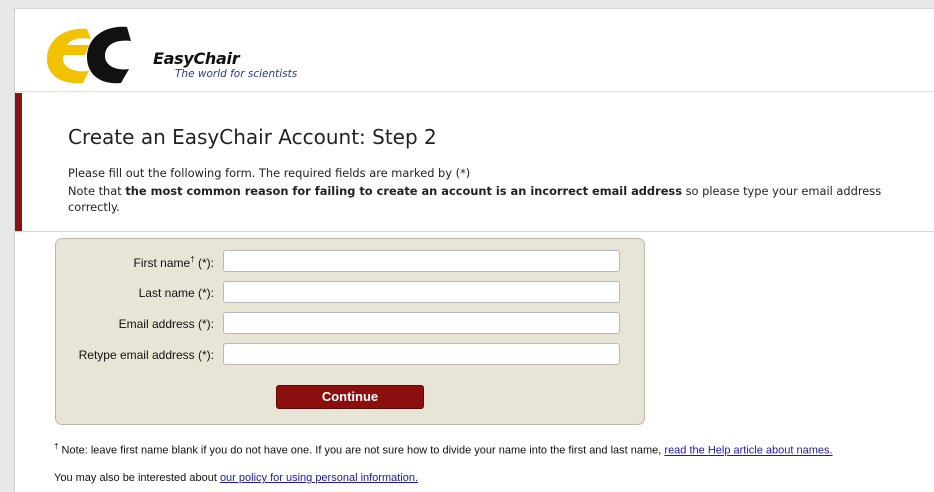  Describe the element at coordinates (748, 451) in the screenshot. I see `help-names-link: read the Help article about names.` at that location.